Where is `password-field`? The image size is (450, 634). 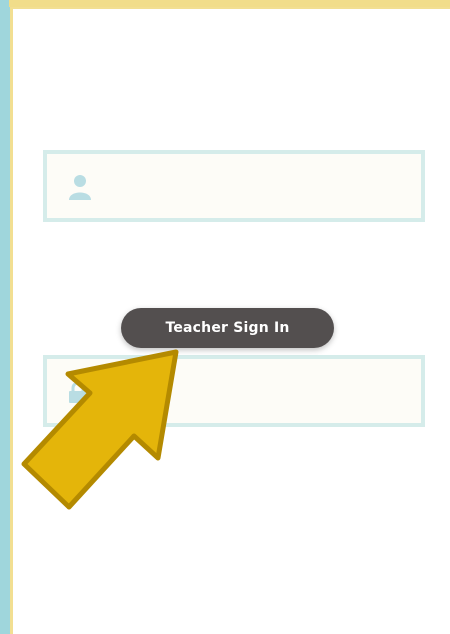
password-field is located at coordinates (234, 391).